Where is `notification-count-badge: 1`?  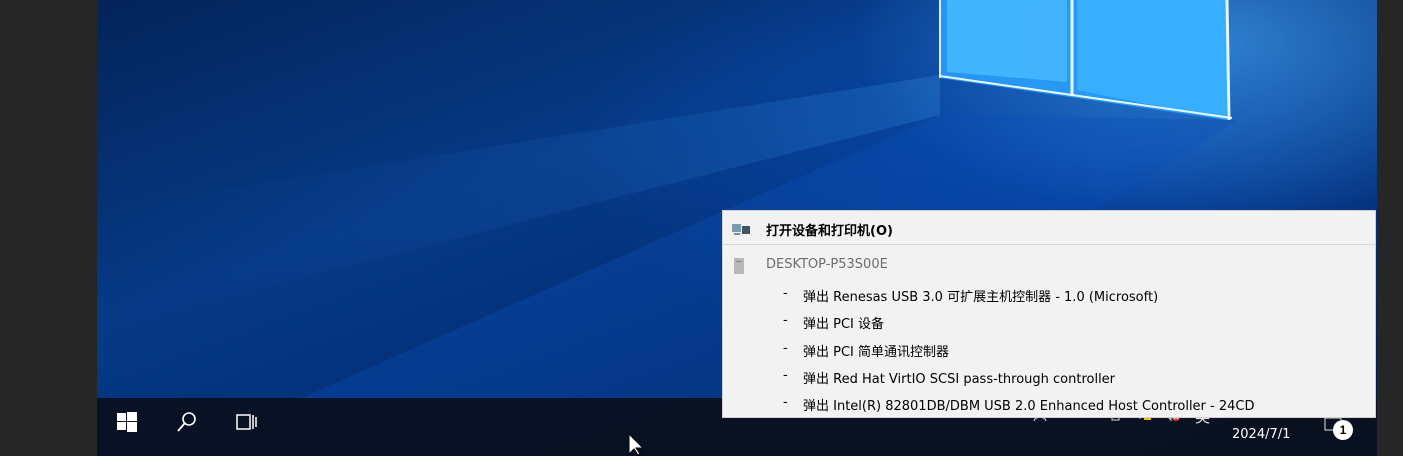 notification-count-badge: 1 is located at coordinates (1343, 430).